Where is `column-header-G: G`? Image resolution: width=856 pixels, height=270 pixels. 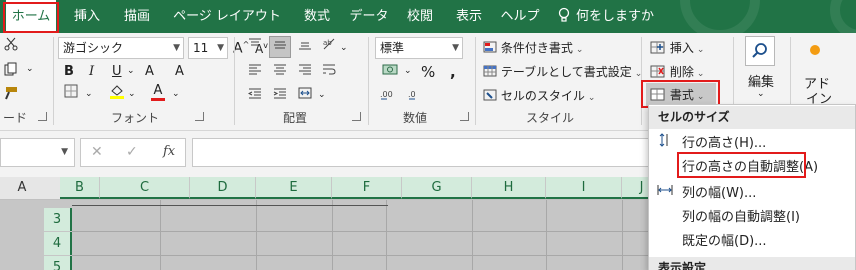
column-header-G: G is located at coordinates (437, 188).